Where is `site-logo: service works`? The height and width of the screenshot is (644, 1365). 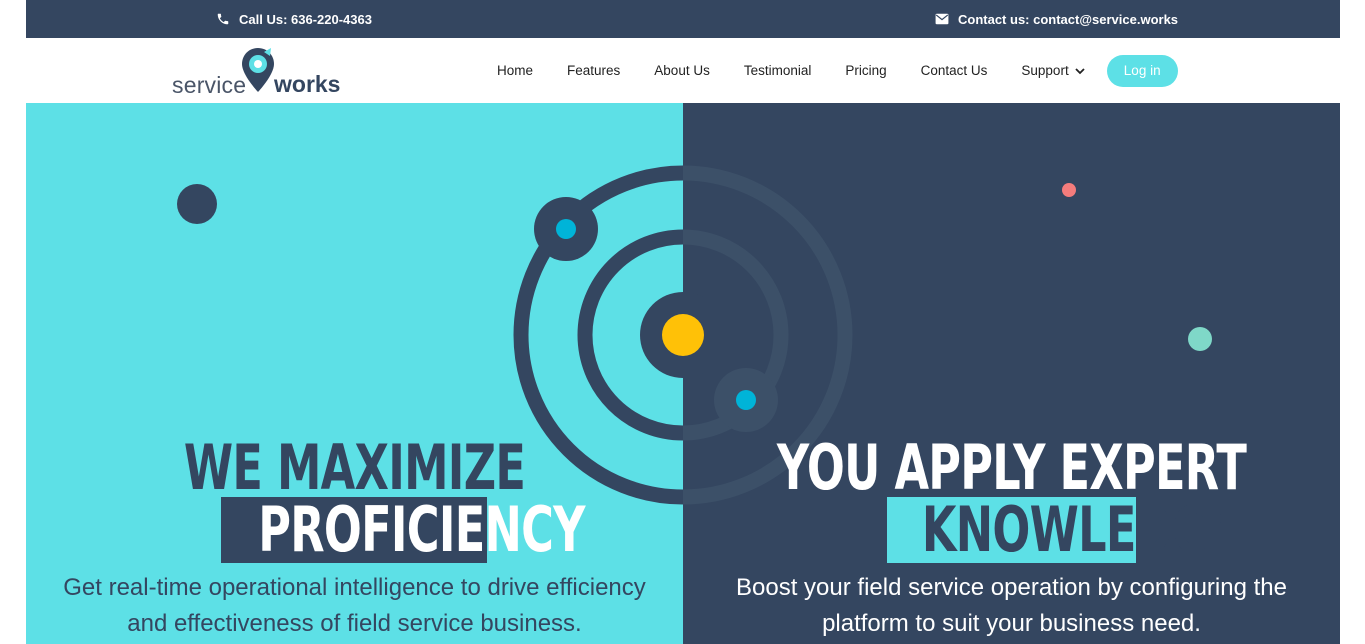
site-logo: service works is located at coordinates (262, 72).